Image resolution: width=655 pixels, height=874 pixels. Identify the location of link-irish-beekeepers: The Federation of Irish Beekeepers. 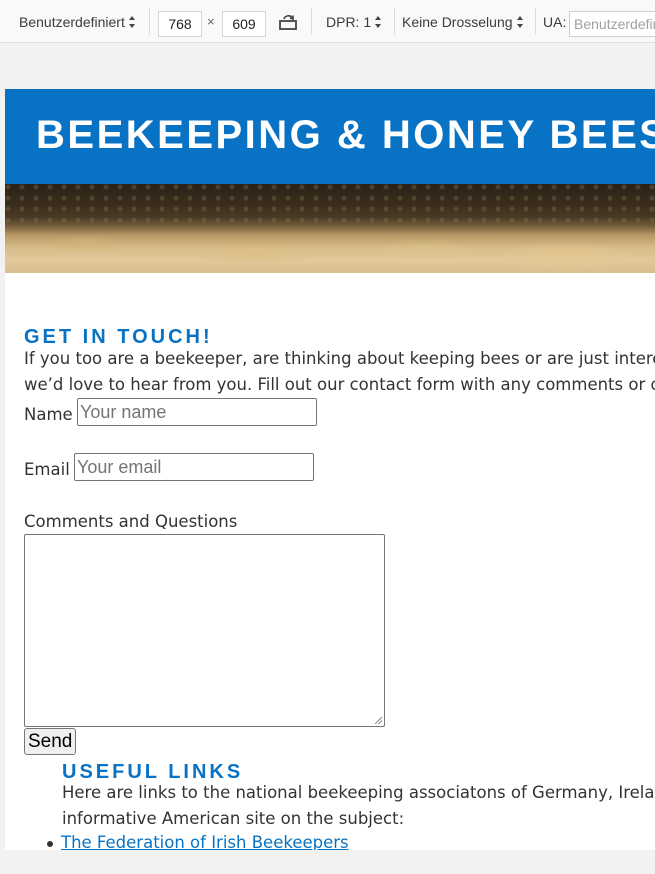
(205, 841).